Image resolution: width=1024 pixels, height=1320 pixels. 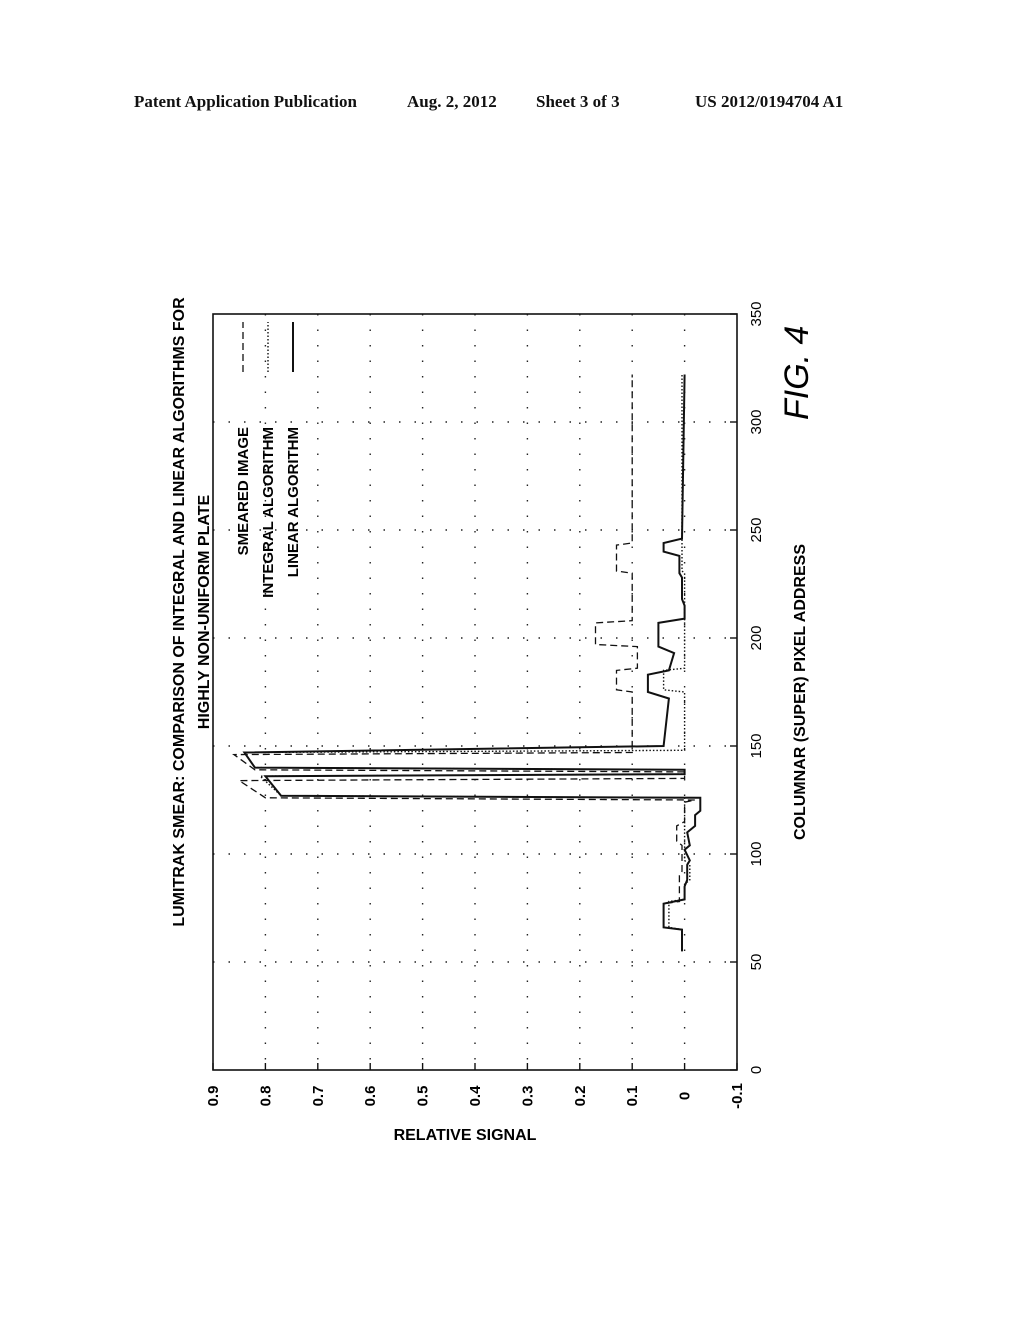 What do you see at coordinates (756, 313) in the screenshot?
I see `x-tick-label: 350` at bounding box center [756, 313].